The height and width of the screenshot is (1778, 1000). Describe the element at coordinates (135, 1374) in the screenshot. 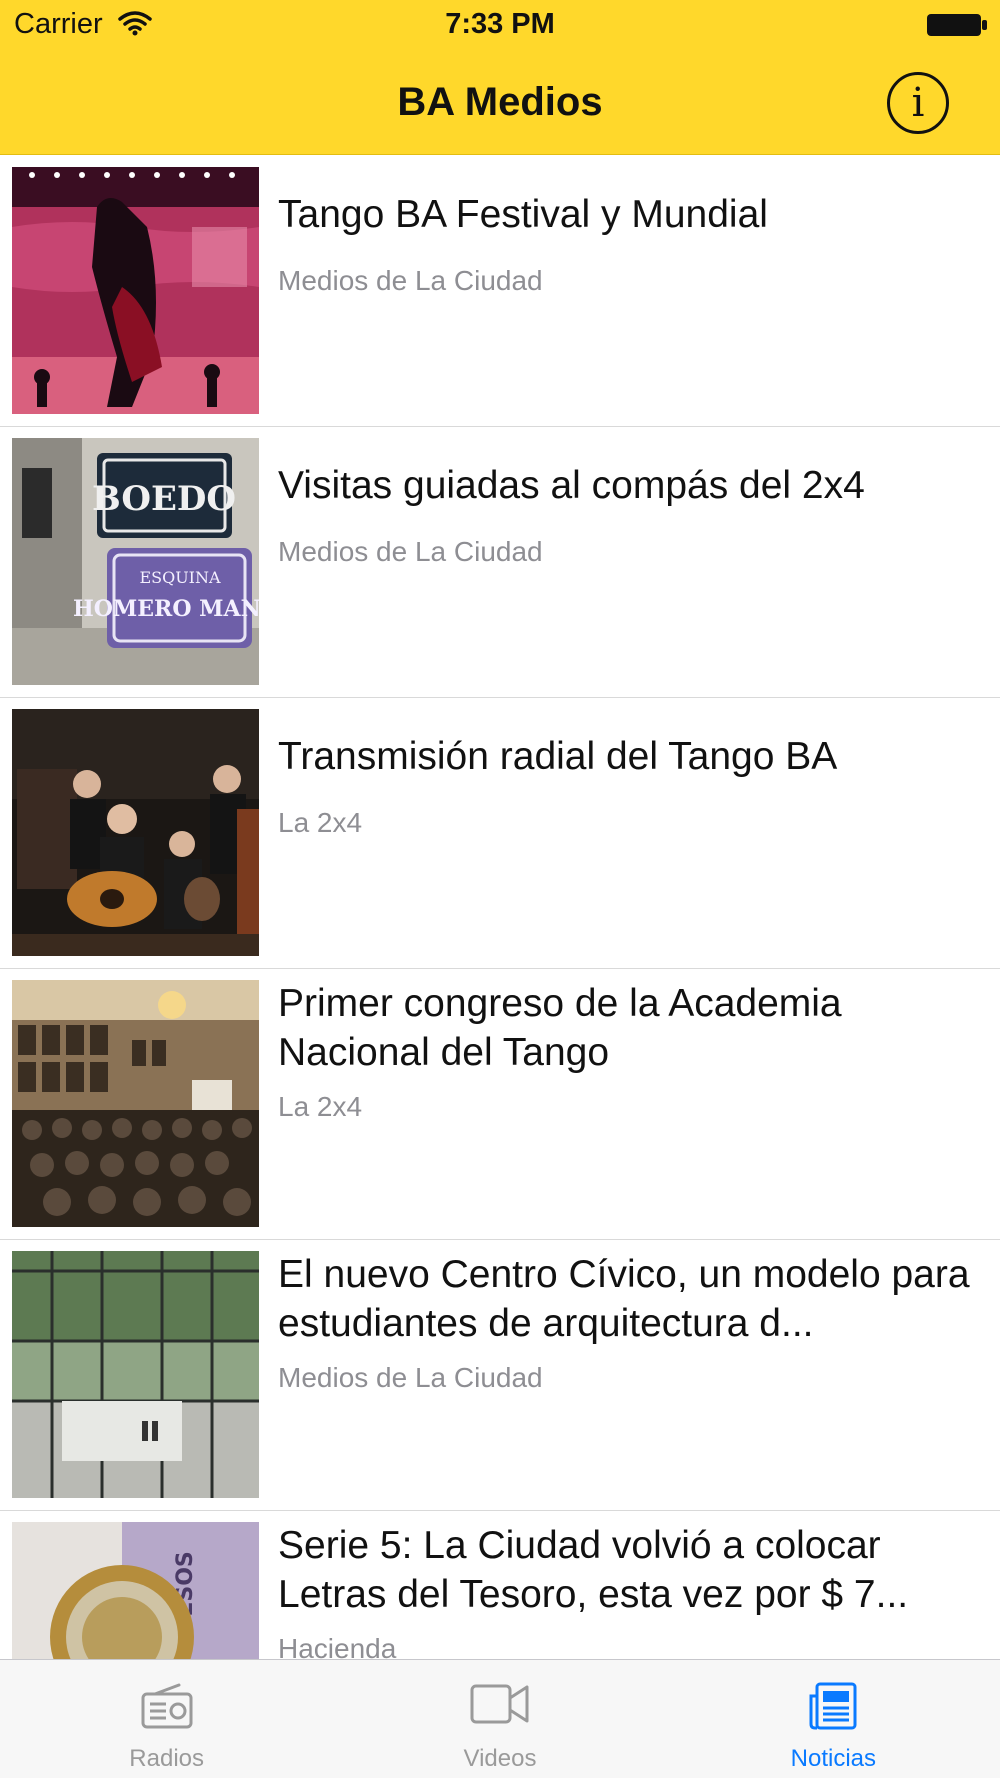

I see `civic-center-photo` at that location.